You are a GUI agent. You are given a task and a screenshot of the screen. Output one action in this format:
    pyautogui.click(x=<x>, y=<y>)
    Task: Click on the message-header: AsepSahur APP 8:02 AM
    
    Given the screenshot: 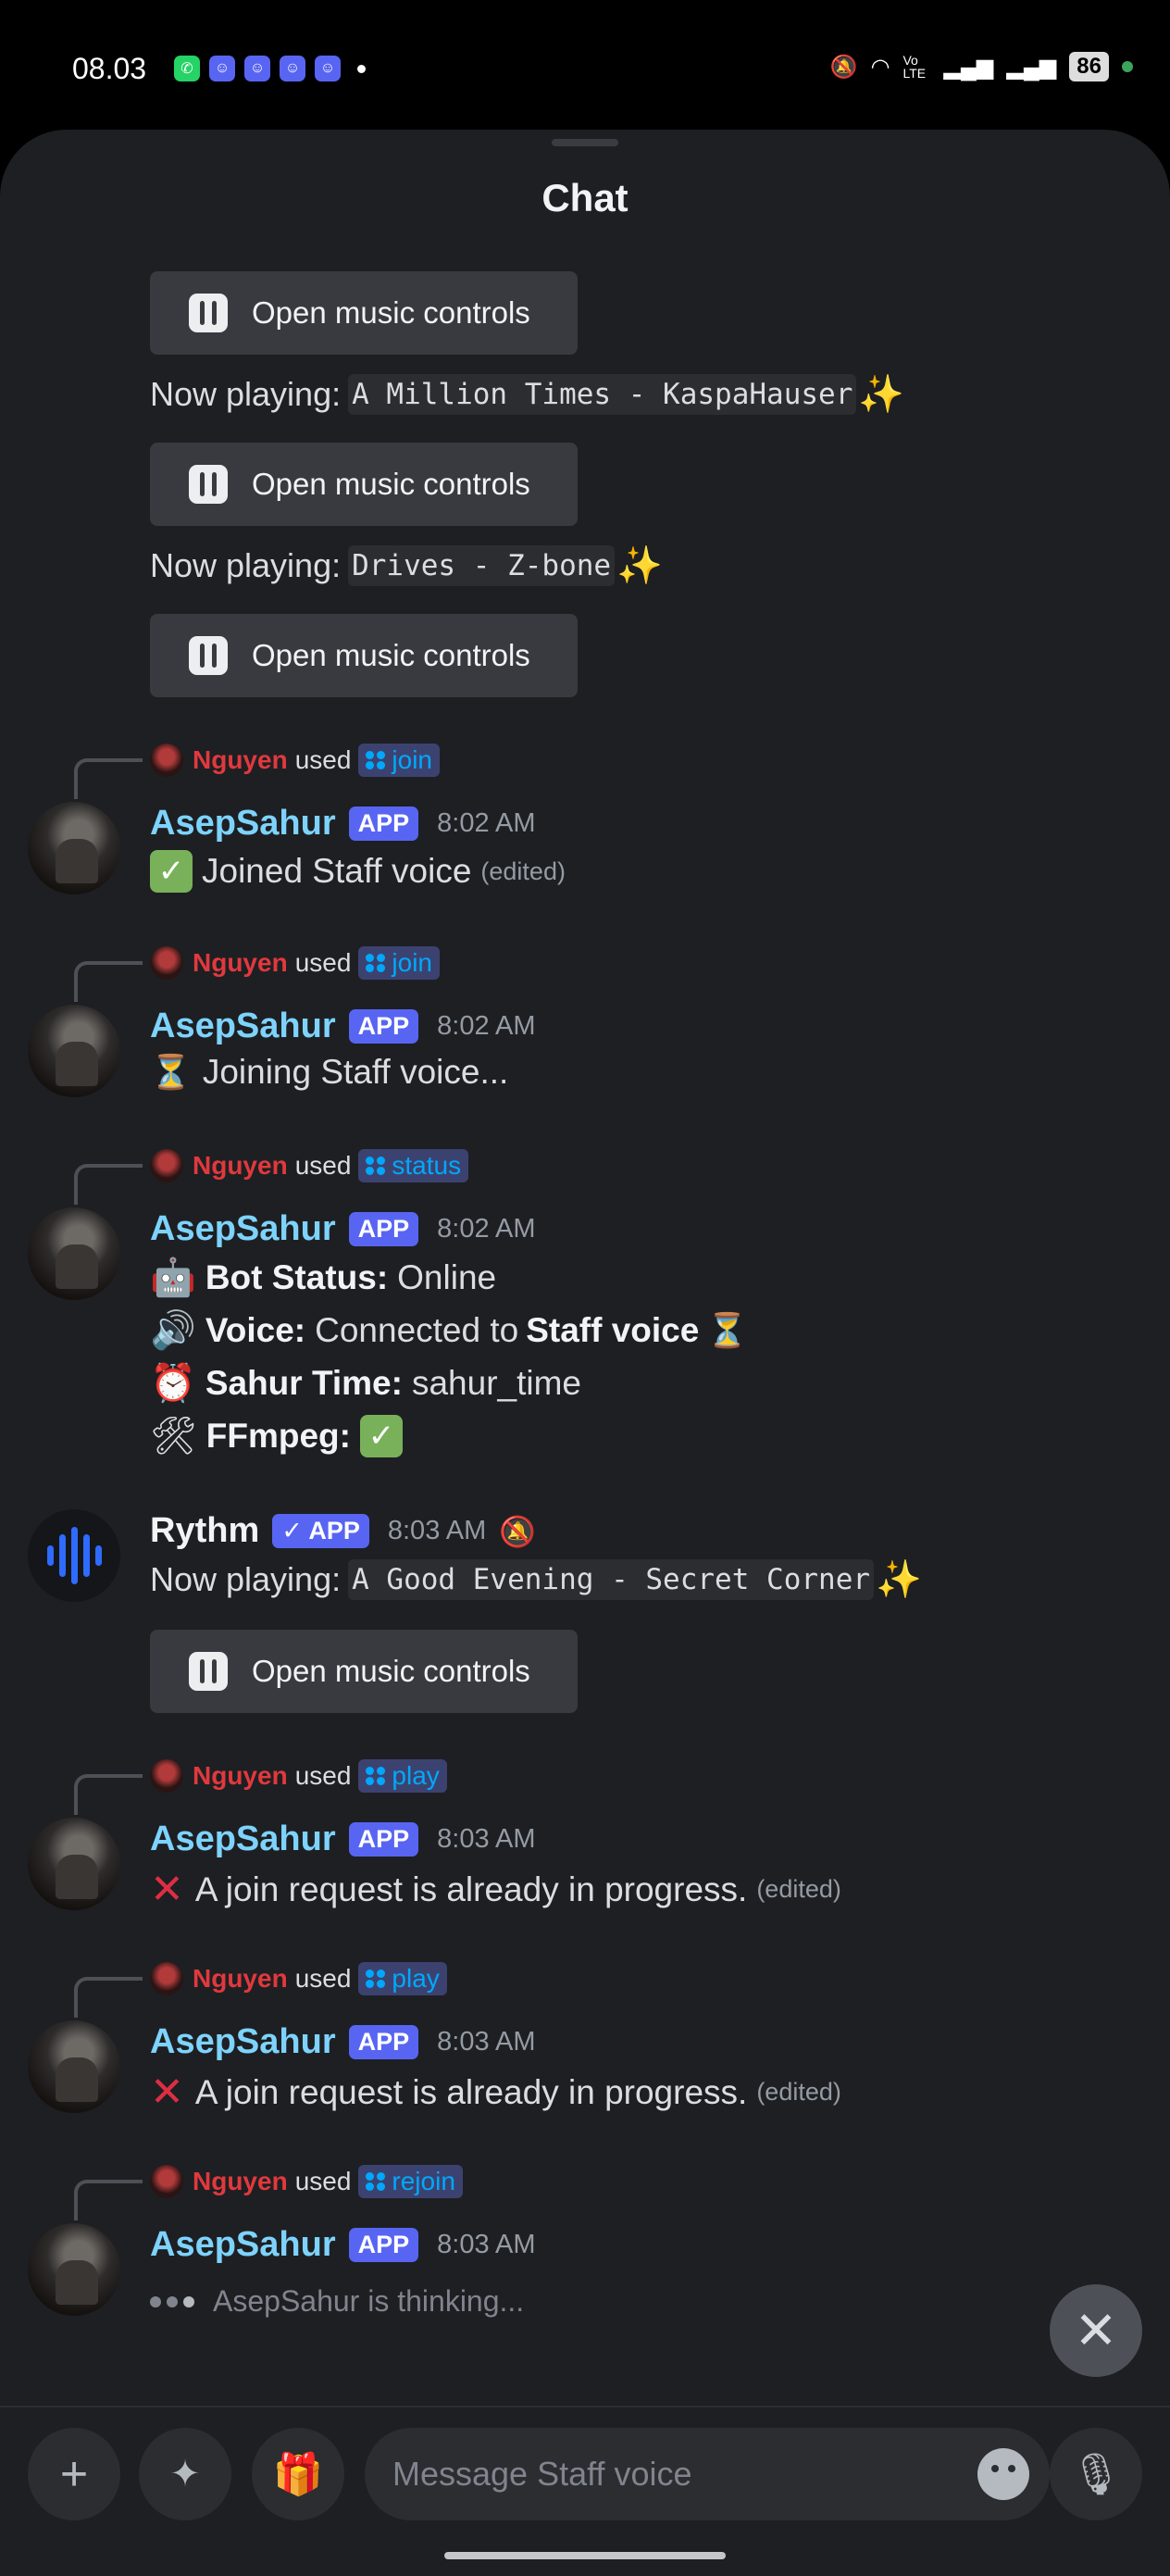 What is the action you would take?
    pyautogui.click(x=343, y=824)
    